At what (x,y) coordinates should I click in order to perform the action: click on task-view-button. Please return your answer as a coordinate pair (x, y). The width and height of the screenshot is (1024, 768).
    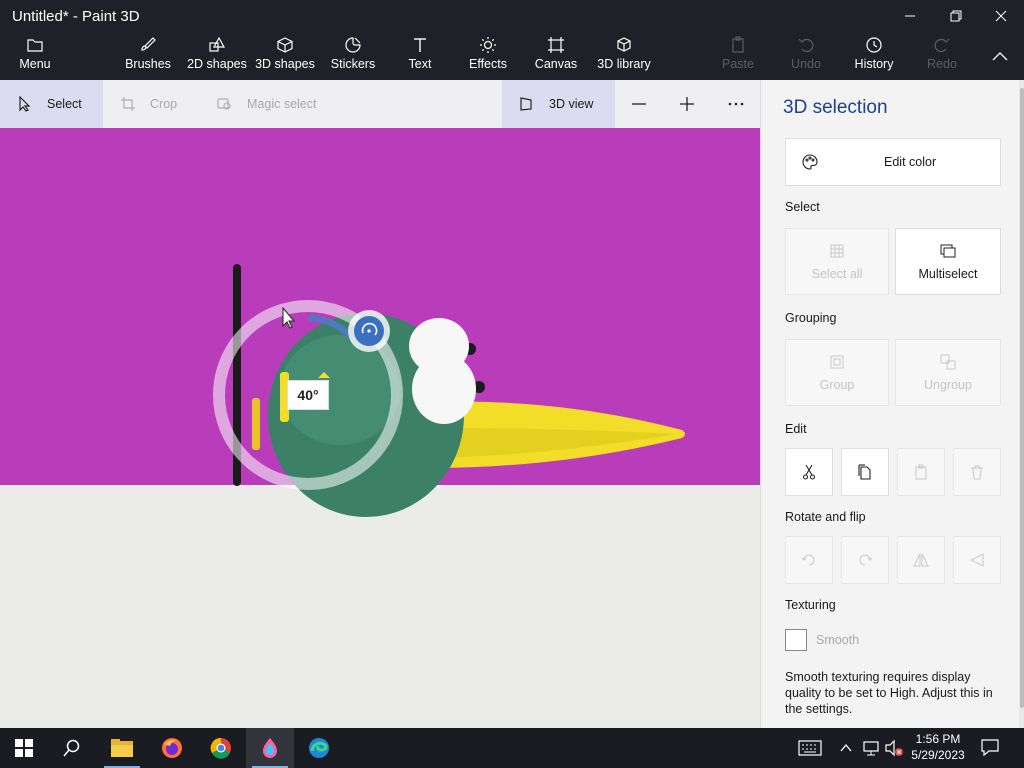
    Looking at the image, I should click on (810, 748).